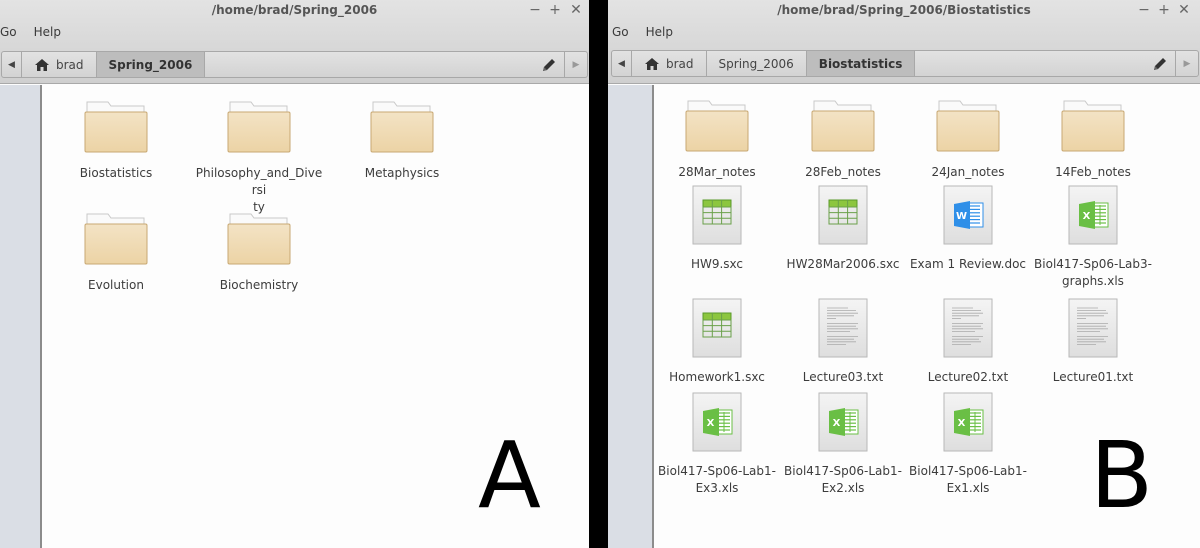 Image resolution: width=1200 pixels, height=548 pixels. I want to click on breadcrumb-biostatistics: Biostatistics, so click(861, 63).